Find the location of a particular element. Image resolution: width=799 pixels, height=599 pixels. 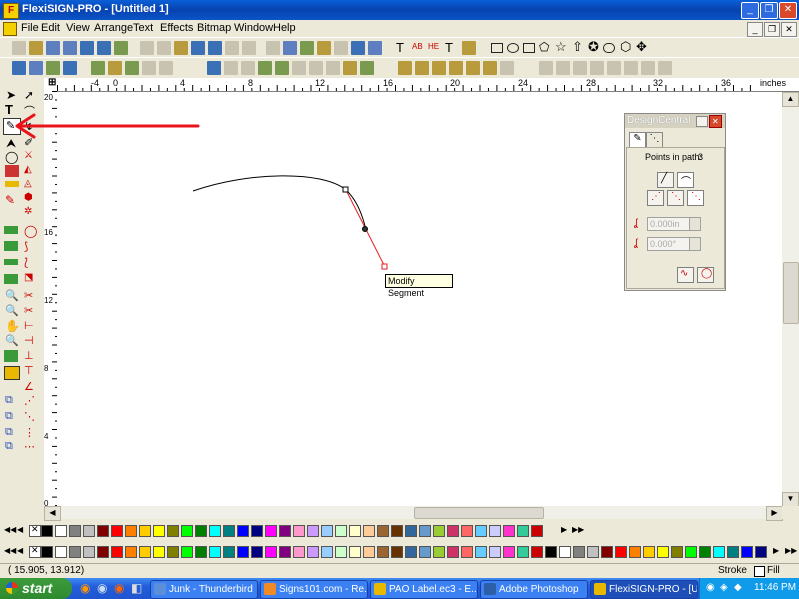

select-arrow-icon: ➤ is located at coordinates (13, 95).